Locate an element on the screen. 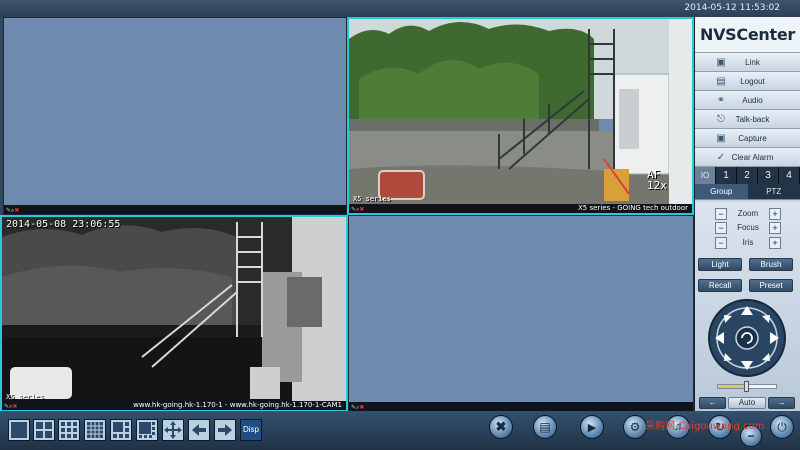 Image resolution: width=800 pixels, height=450 pixels. playback-button: ▶ is located at coordinates (592, 427).